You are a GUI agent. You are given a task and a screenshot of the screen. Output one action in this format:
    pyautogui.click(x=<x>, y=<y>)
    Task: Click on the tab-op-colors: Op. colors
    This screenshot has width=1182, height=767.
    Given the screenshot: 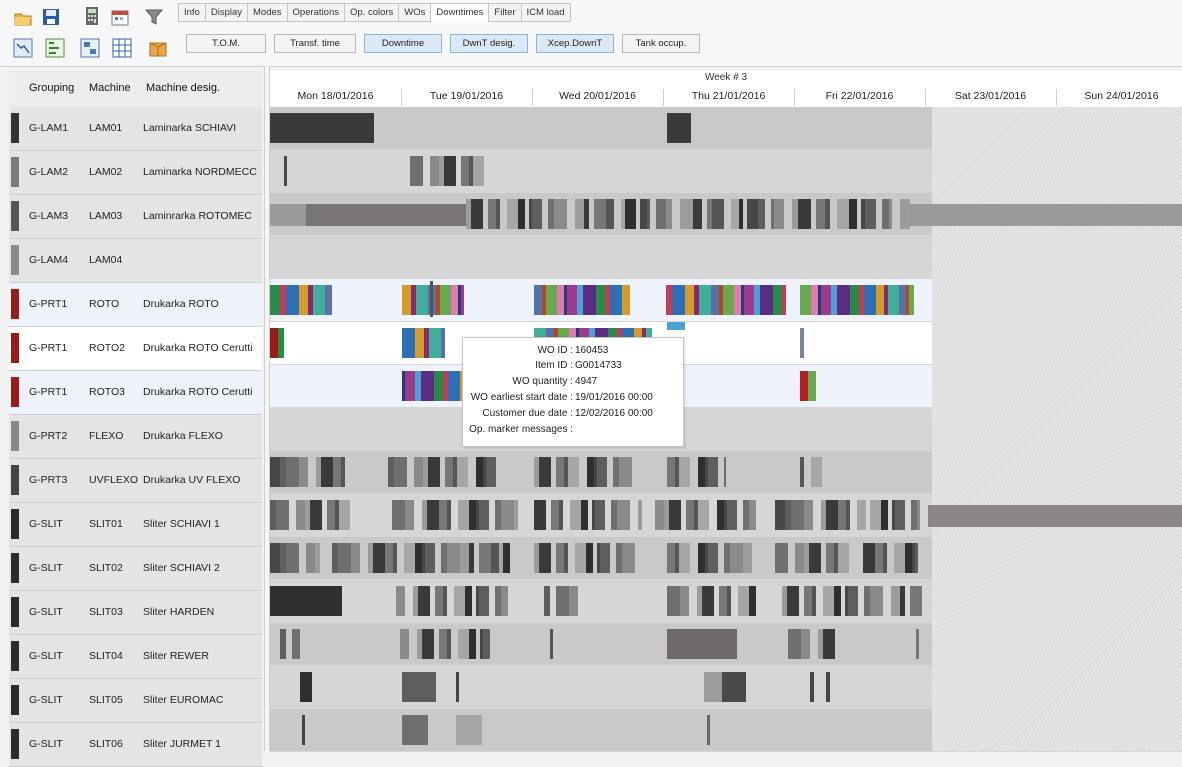 What is the action you would take?
    pyautogui.click(x=371, y=12)
    